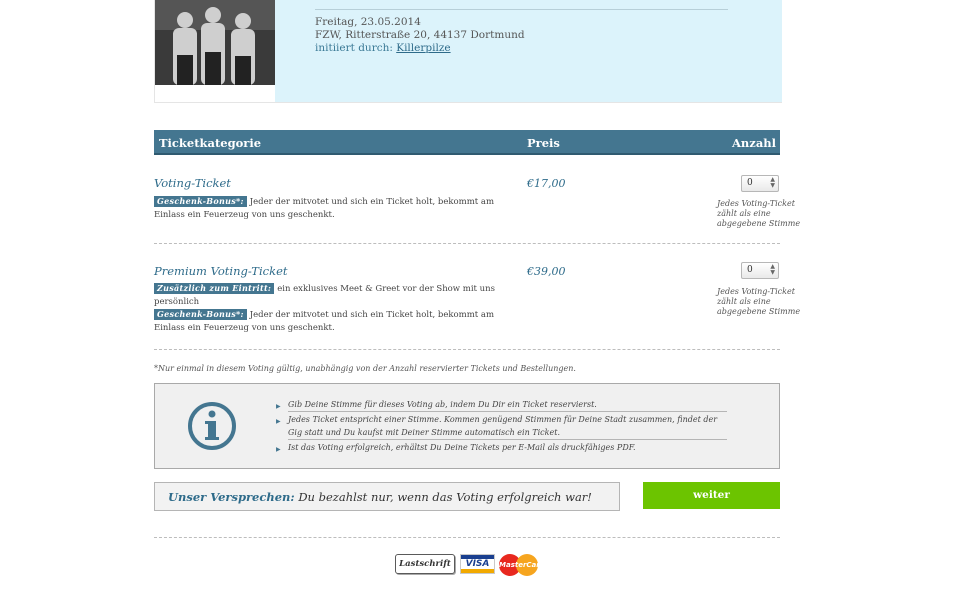 Image resolution: width=960 pixels, height=600 pixels. What do you see at coordinates (192, 183) in the screenshot?
I see `ticket-name: Voting-Ticket` at bounding box center [192, 183].